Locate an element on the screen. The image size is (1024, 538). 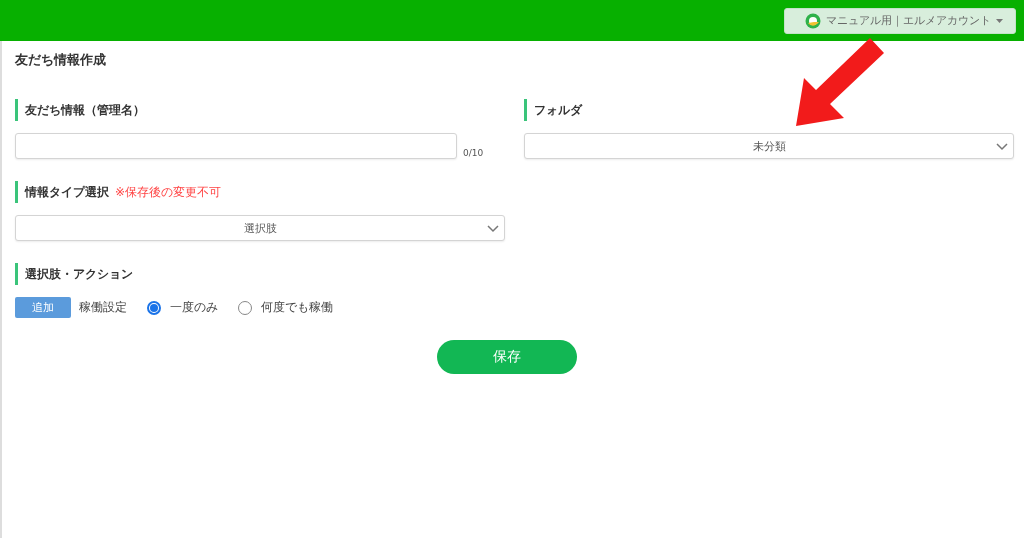
name-input-field is located at coordinates (236, 146).